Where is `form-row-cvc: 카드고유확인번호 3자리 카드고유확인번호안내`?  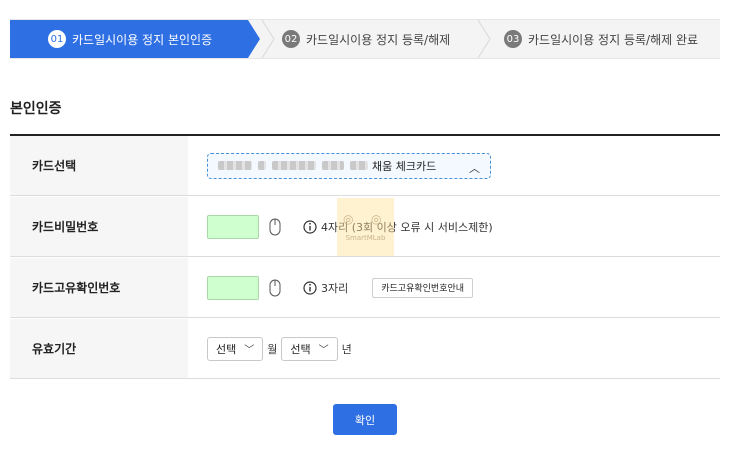
form-row-cvc: 카드고유확인번호 3자리 카드고유확인번호안내 is located at coordinates (365, 288).